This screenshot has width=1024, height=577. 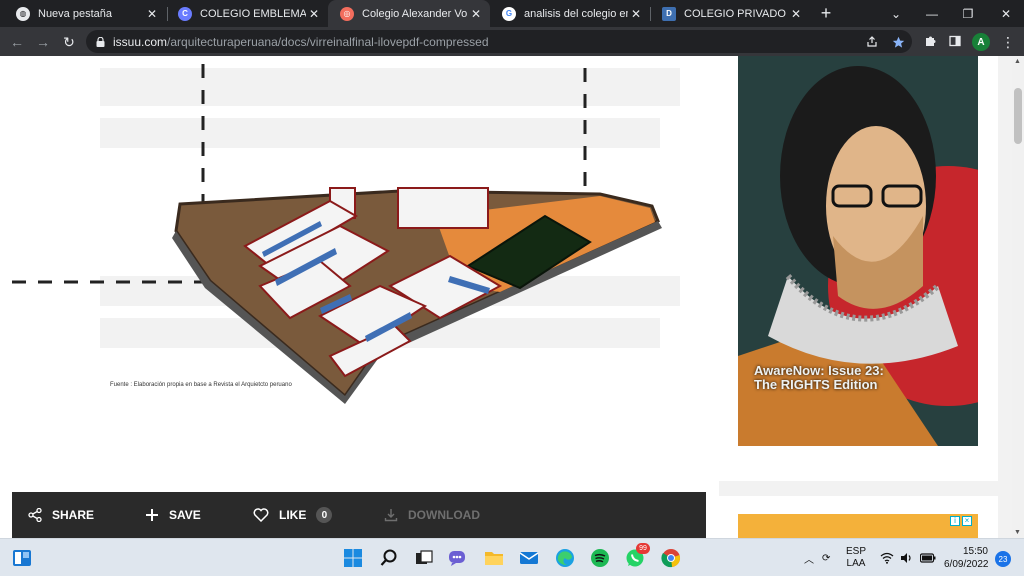 What do you see at coordinates (819, 370) in the screenshot?
I see `ad-headline-line1: AwareNow: Issue 23:` at bounding box center [819, 370].